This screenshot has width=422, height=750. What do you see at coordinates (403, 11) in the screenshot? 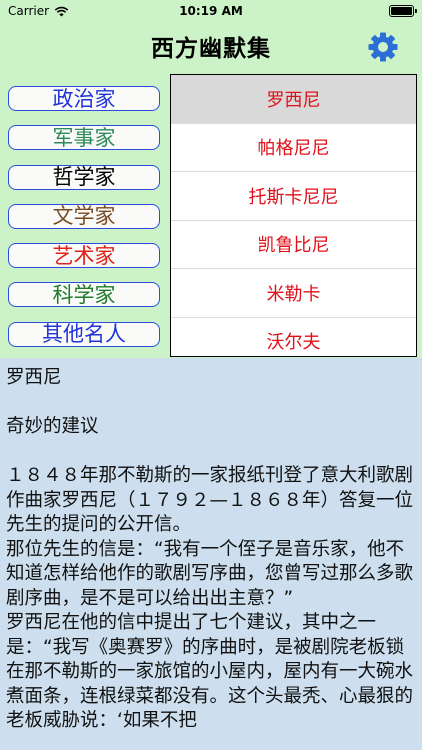
I see `battery-icon` at bounding box center [403, 11].